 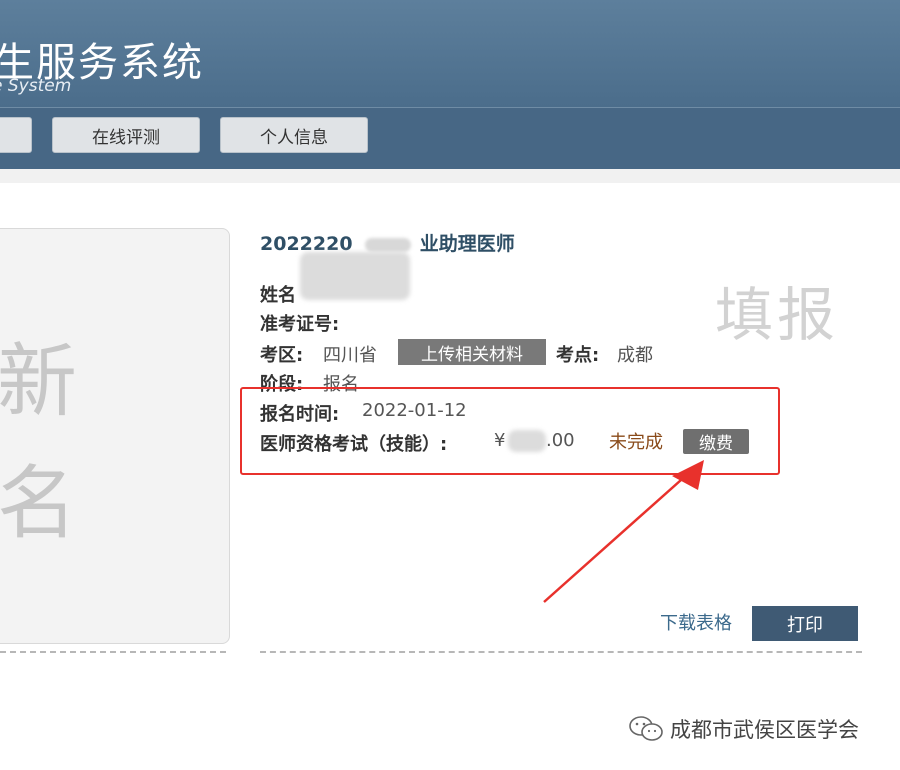 I want to click on right-dashed-divider, so click(x=561, y=652).